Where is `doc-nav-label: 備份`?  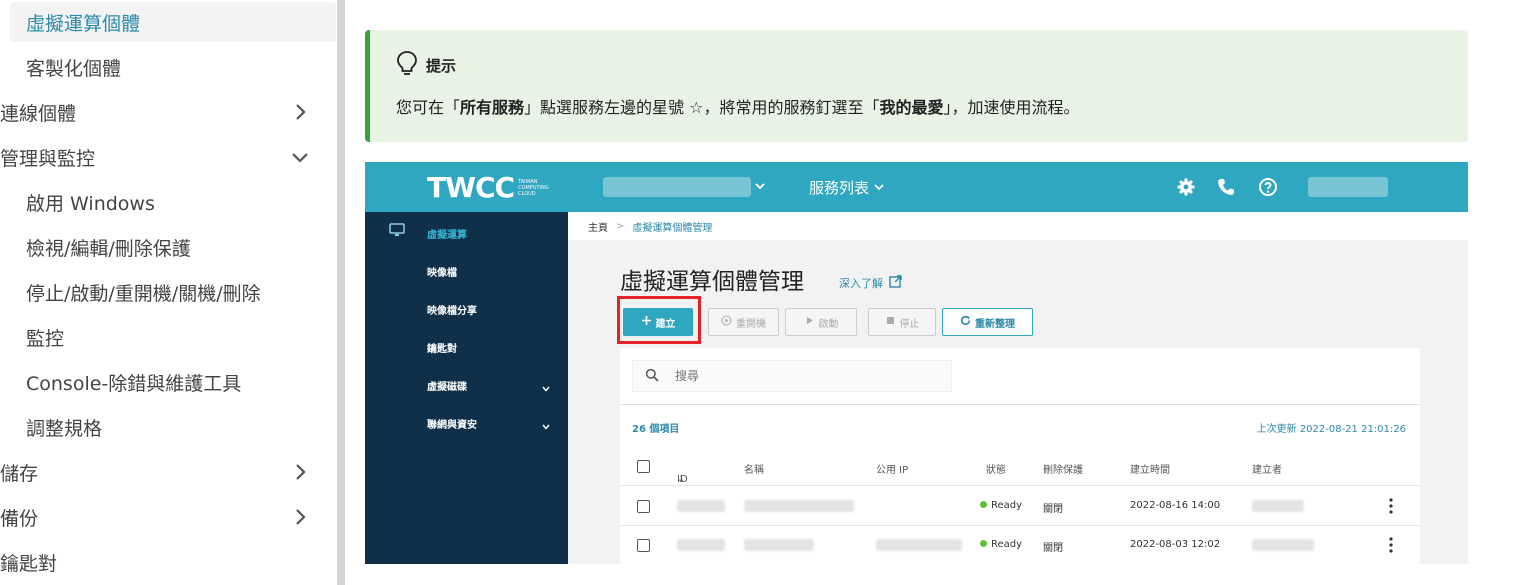
doc-nav-label: 備份 is located at coordinates (19, 518).